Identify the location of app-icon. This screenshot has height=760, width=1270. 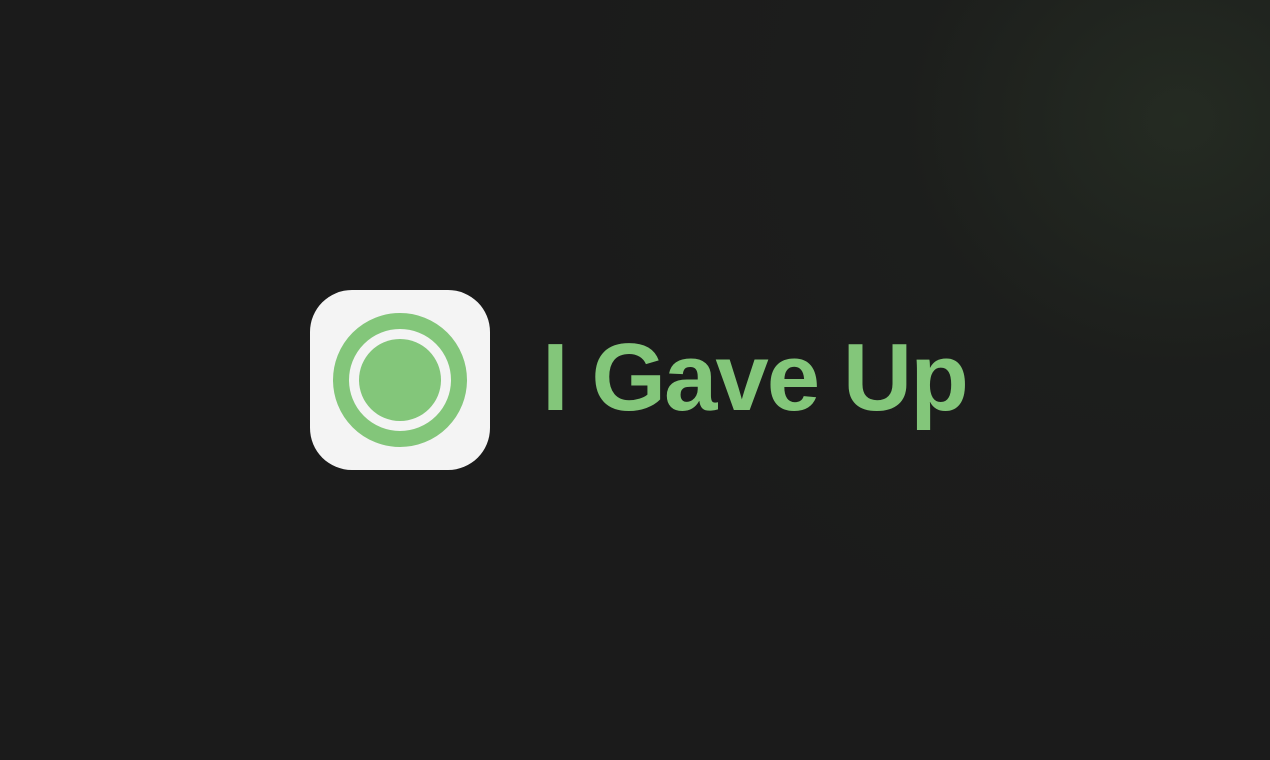
(400, 380).